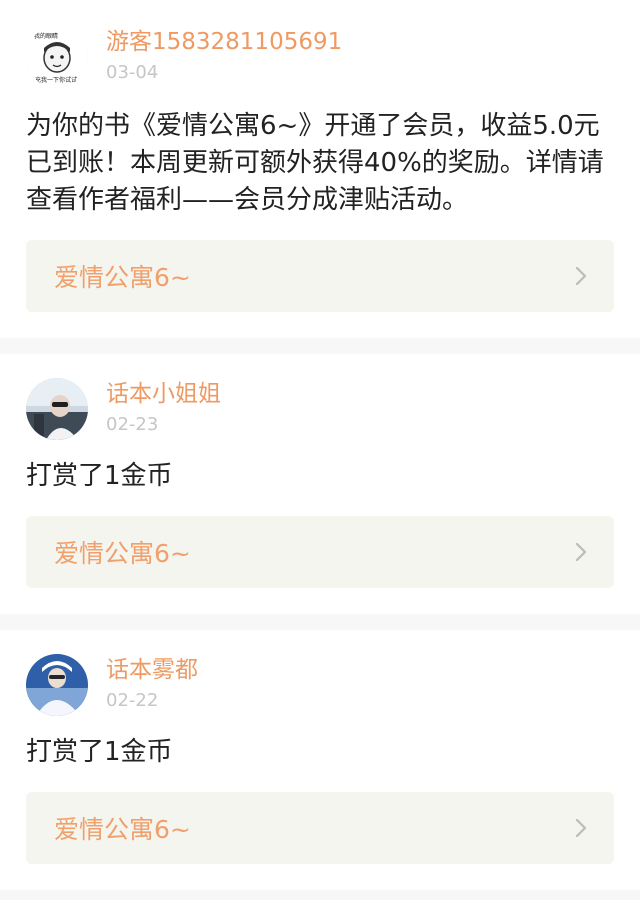 This screenshot has width=640, height=900. Describe the element at coordinates (320, 685) in the screenshot. I see `notification-header: 话本雾都 02-22` at that location.